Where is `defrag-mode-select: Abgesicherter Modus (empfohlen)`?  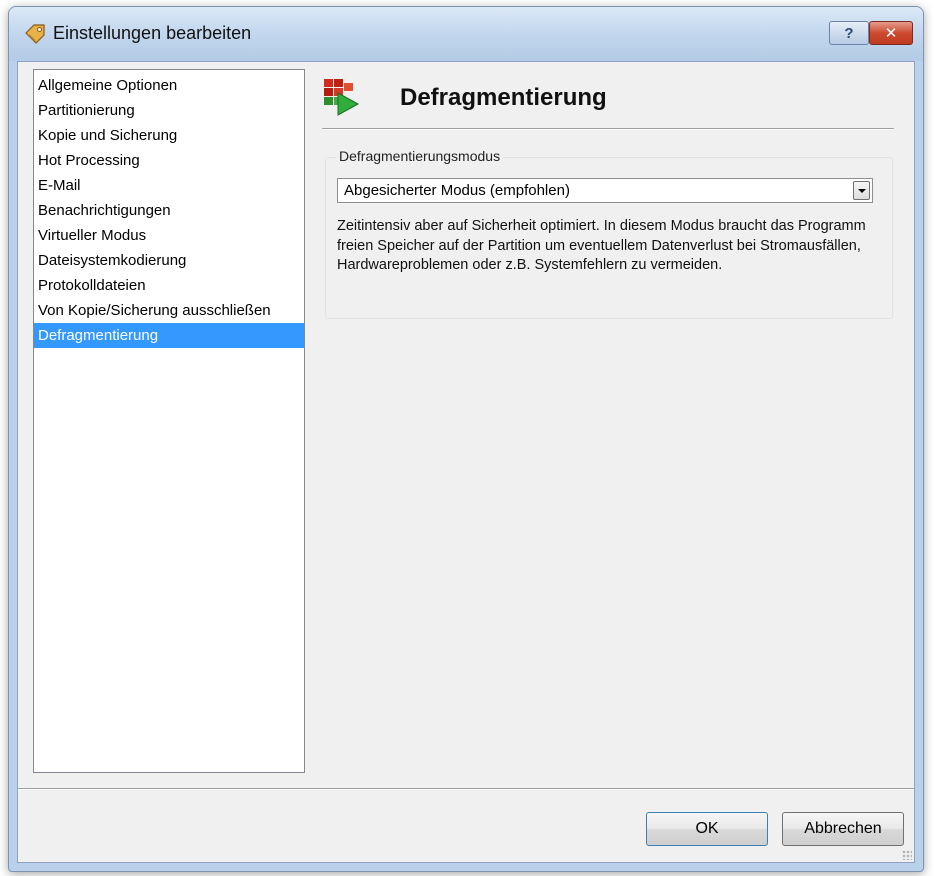 defrag-mode-select: Abgesicherter Modus (empfohlen) is located at coordinates (605, 190).